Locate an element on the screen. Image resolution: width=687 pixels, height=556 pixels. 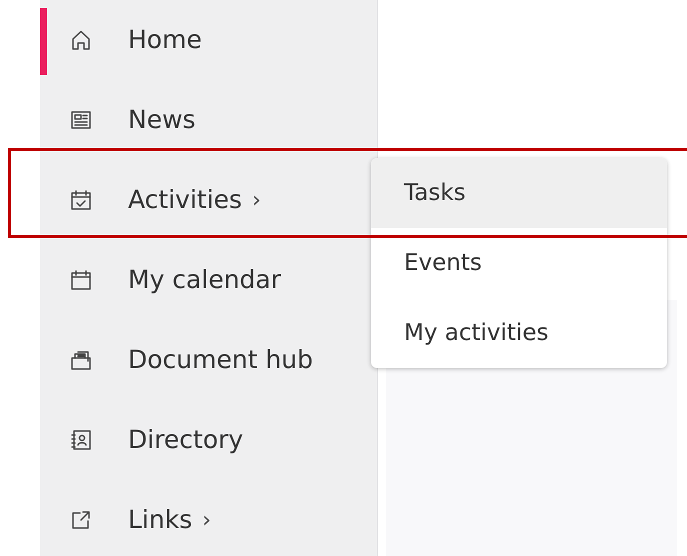
contact-book-icon is located at coordinates (81, 440).